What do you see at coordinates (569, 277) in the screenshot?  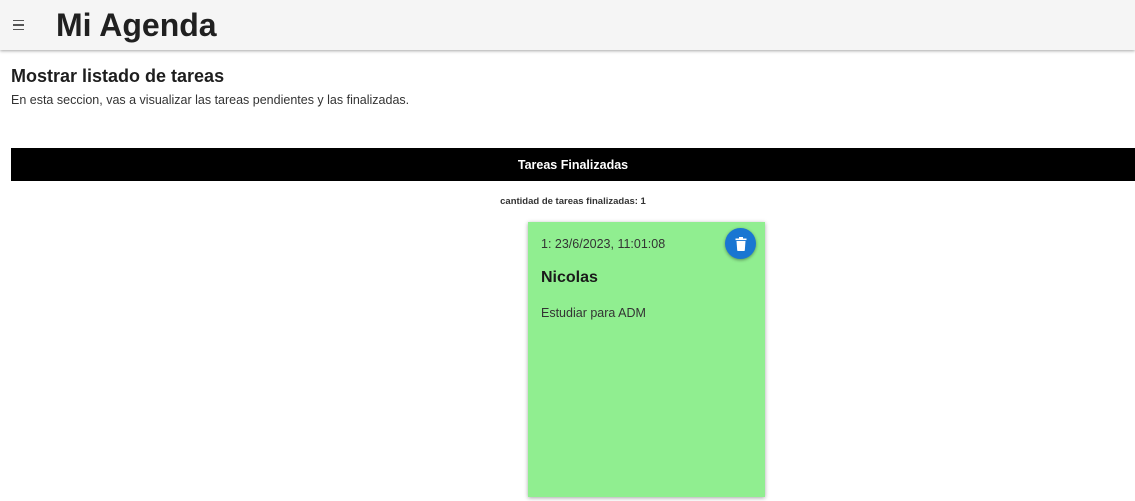 I see `task-name: Nicolas` at bounding box center [569, 277].